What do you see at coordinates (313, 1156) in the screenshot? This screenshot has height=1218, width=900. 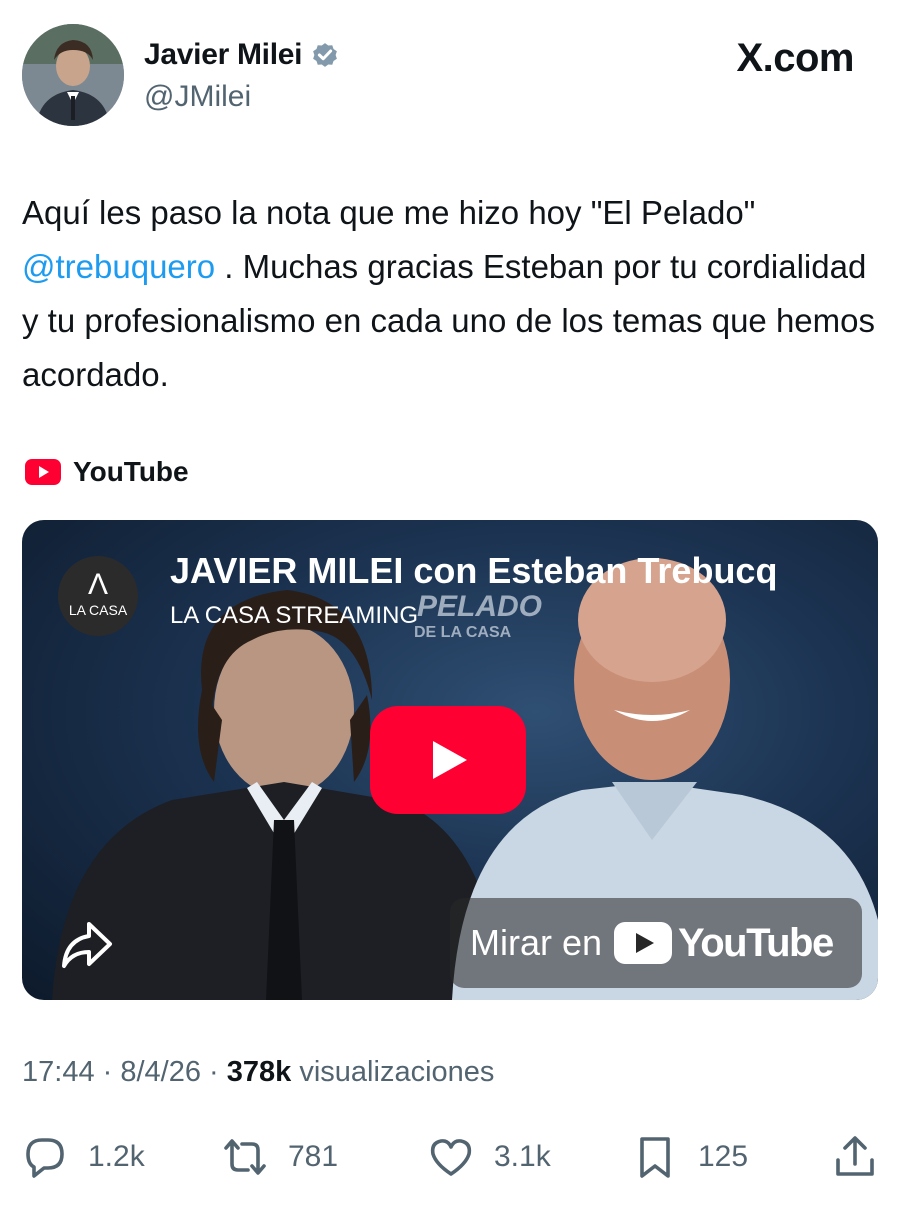 I see `repost-count: 781` at bounding box center [313, 1156].